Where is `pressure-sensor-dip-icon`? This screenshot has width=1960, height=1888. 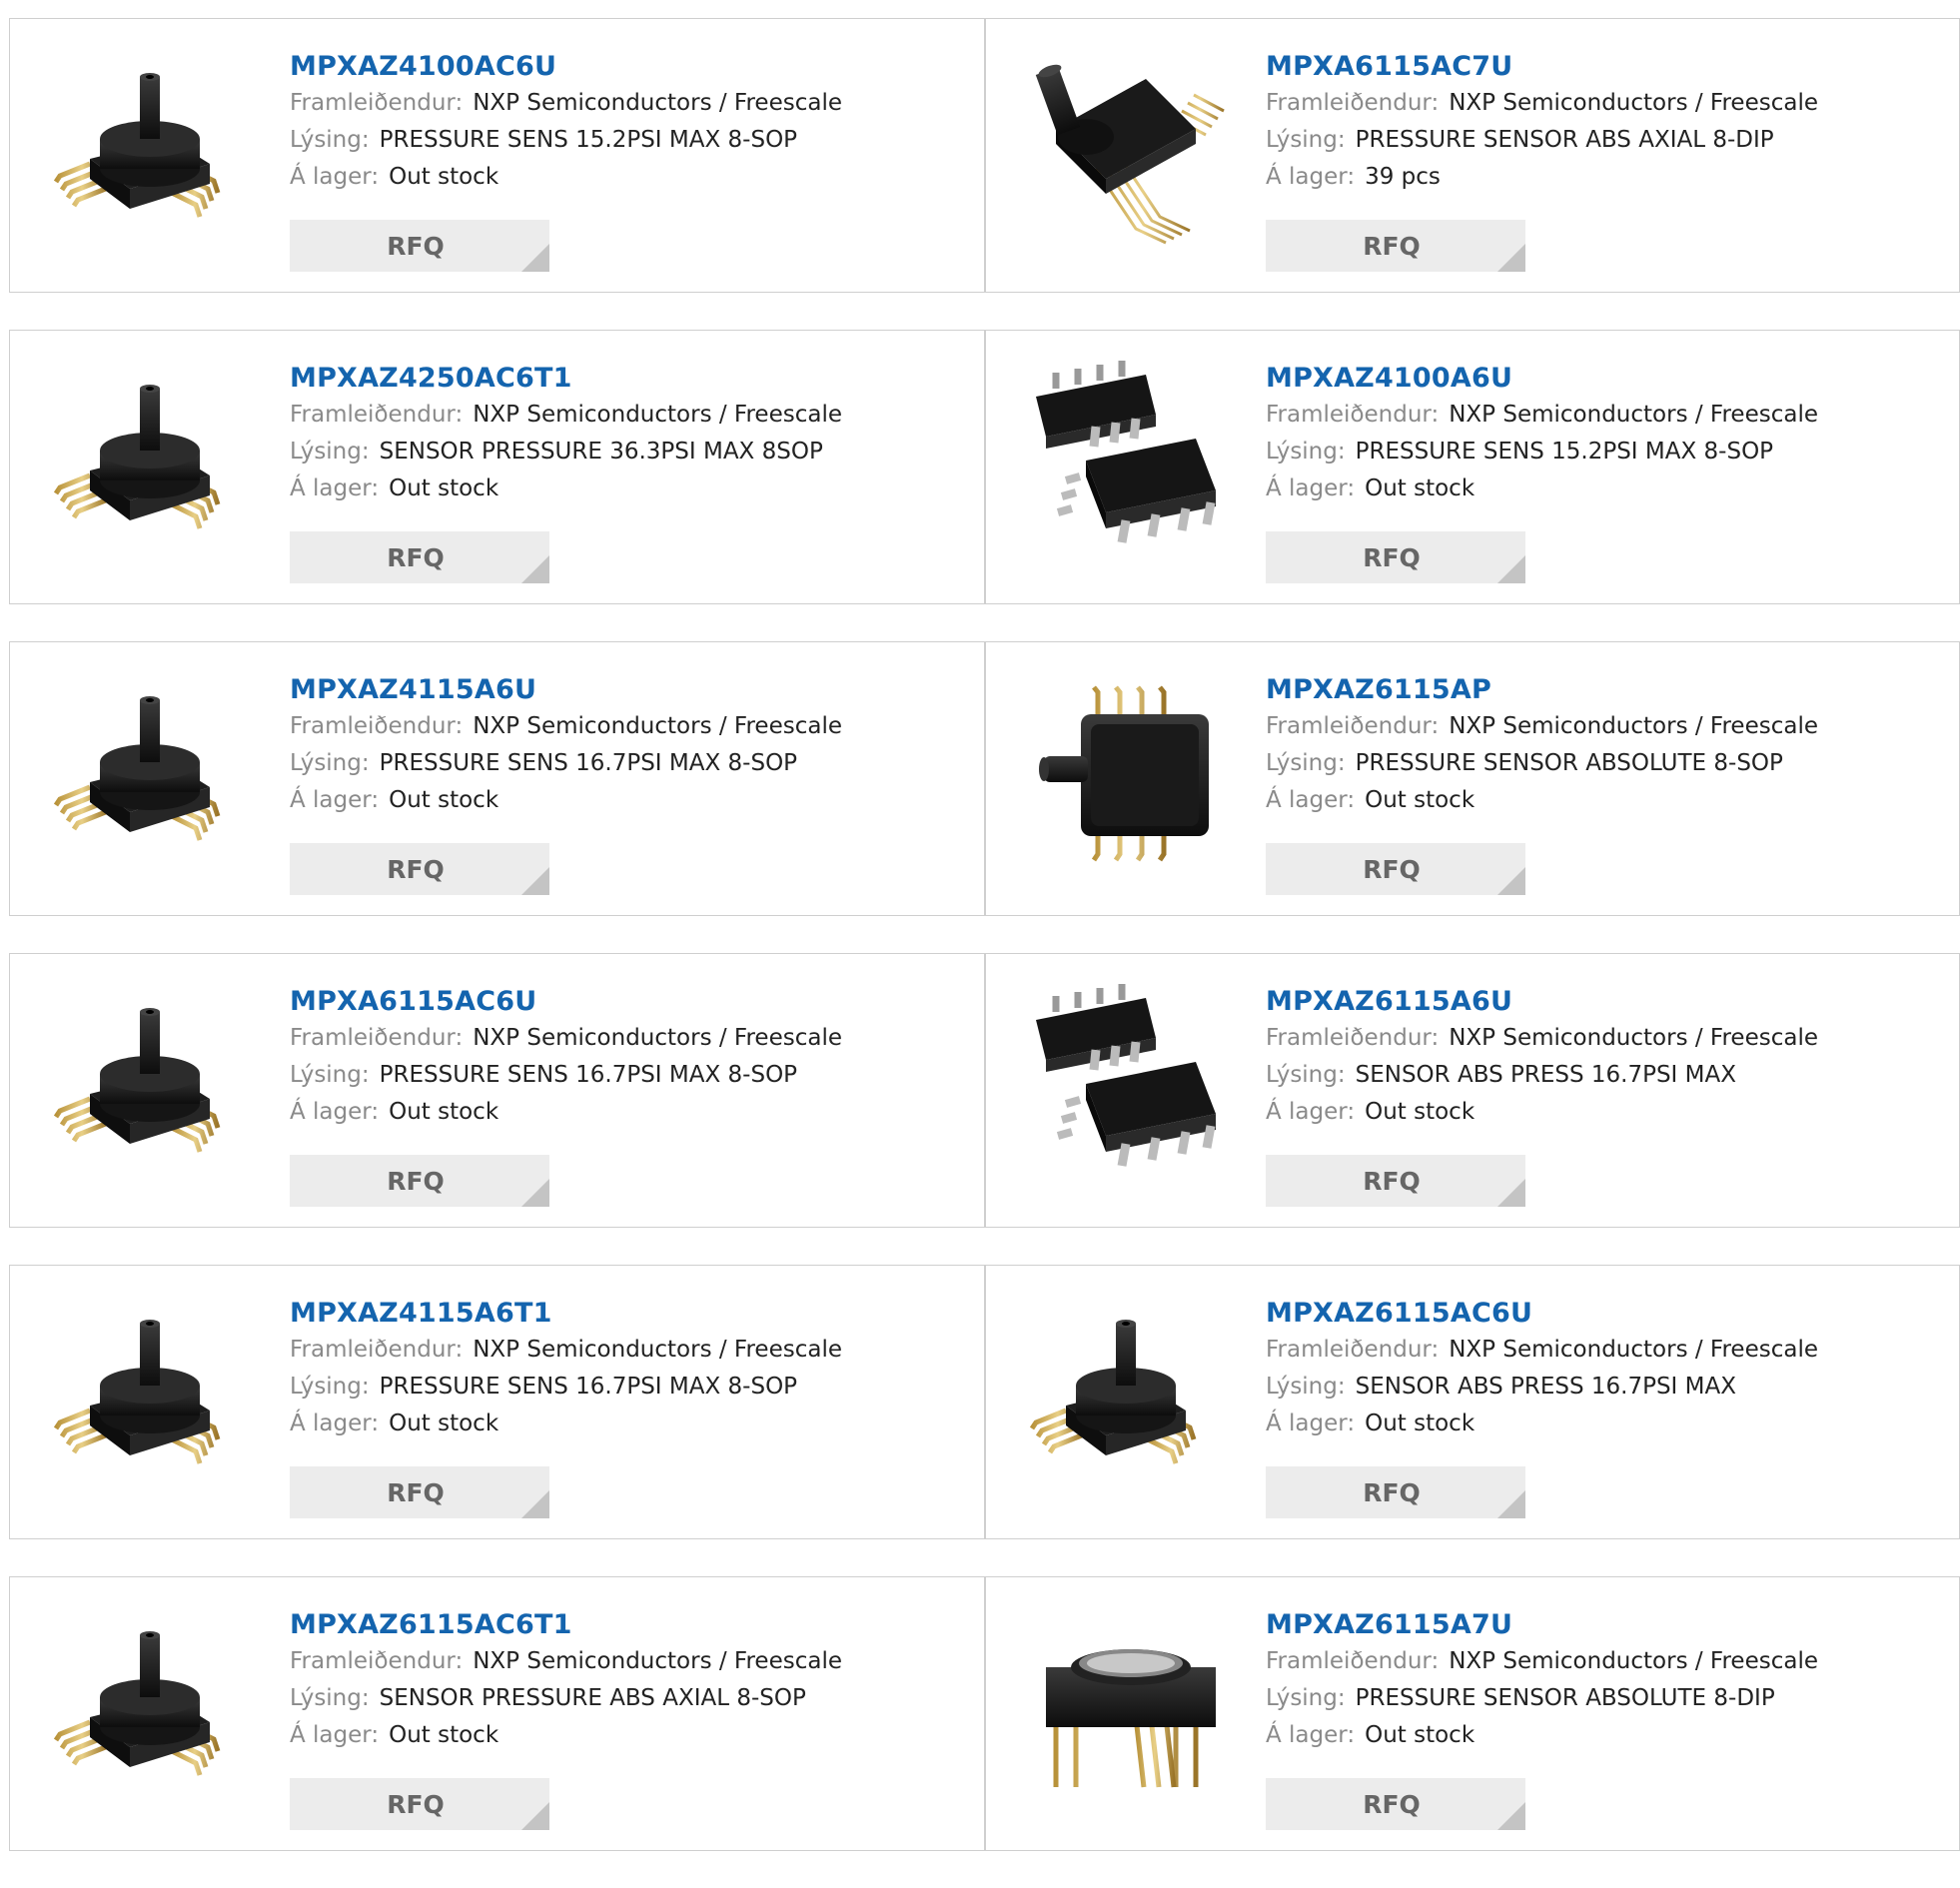 pressure-sensor-dip-icon is located at coordinates (1126, 1707).